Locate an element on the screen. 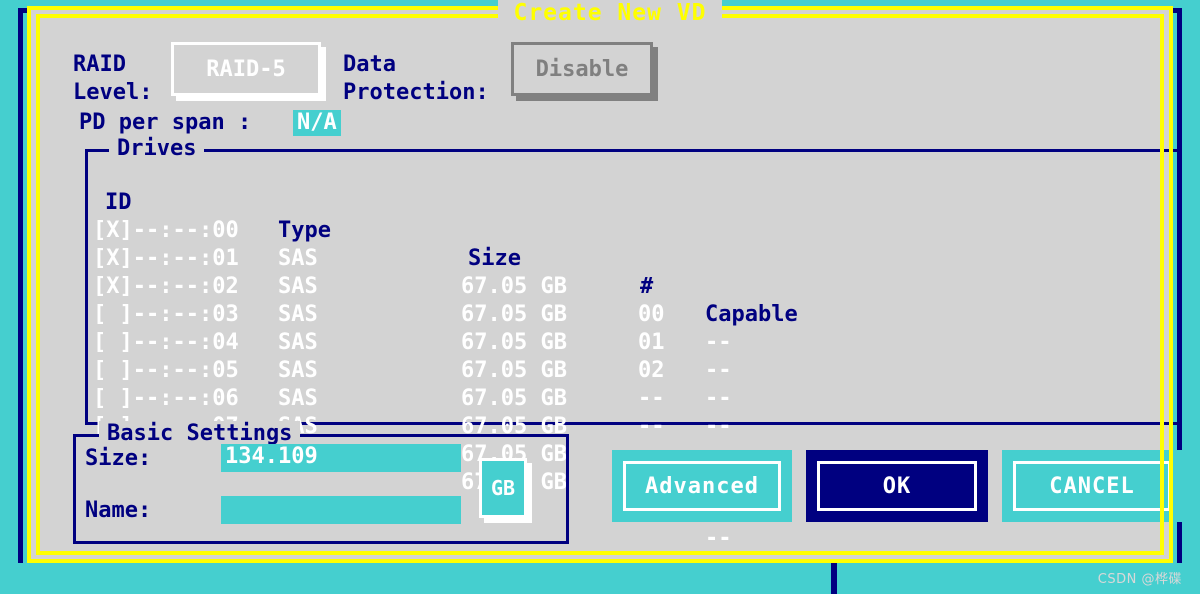  pd-per-span-value: N/A is located at coordinates (317, 123).